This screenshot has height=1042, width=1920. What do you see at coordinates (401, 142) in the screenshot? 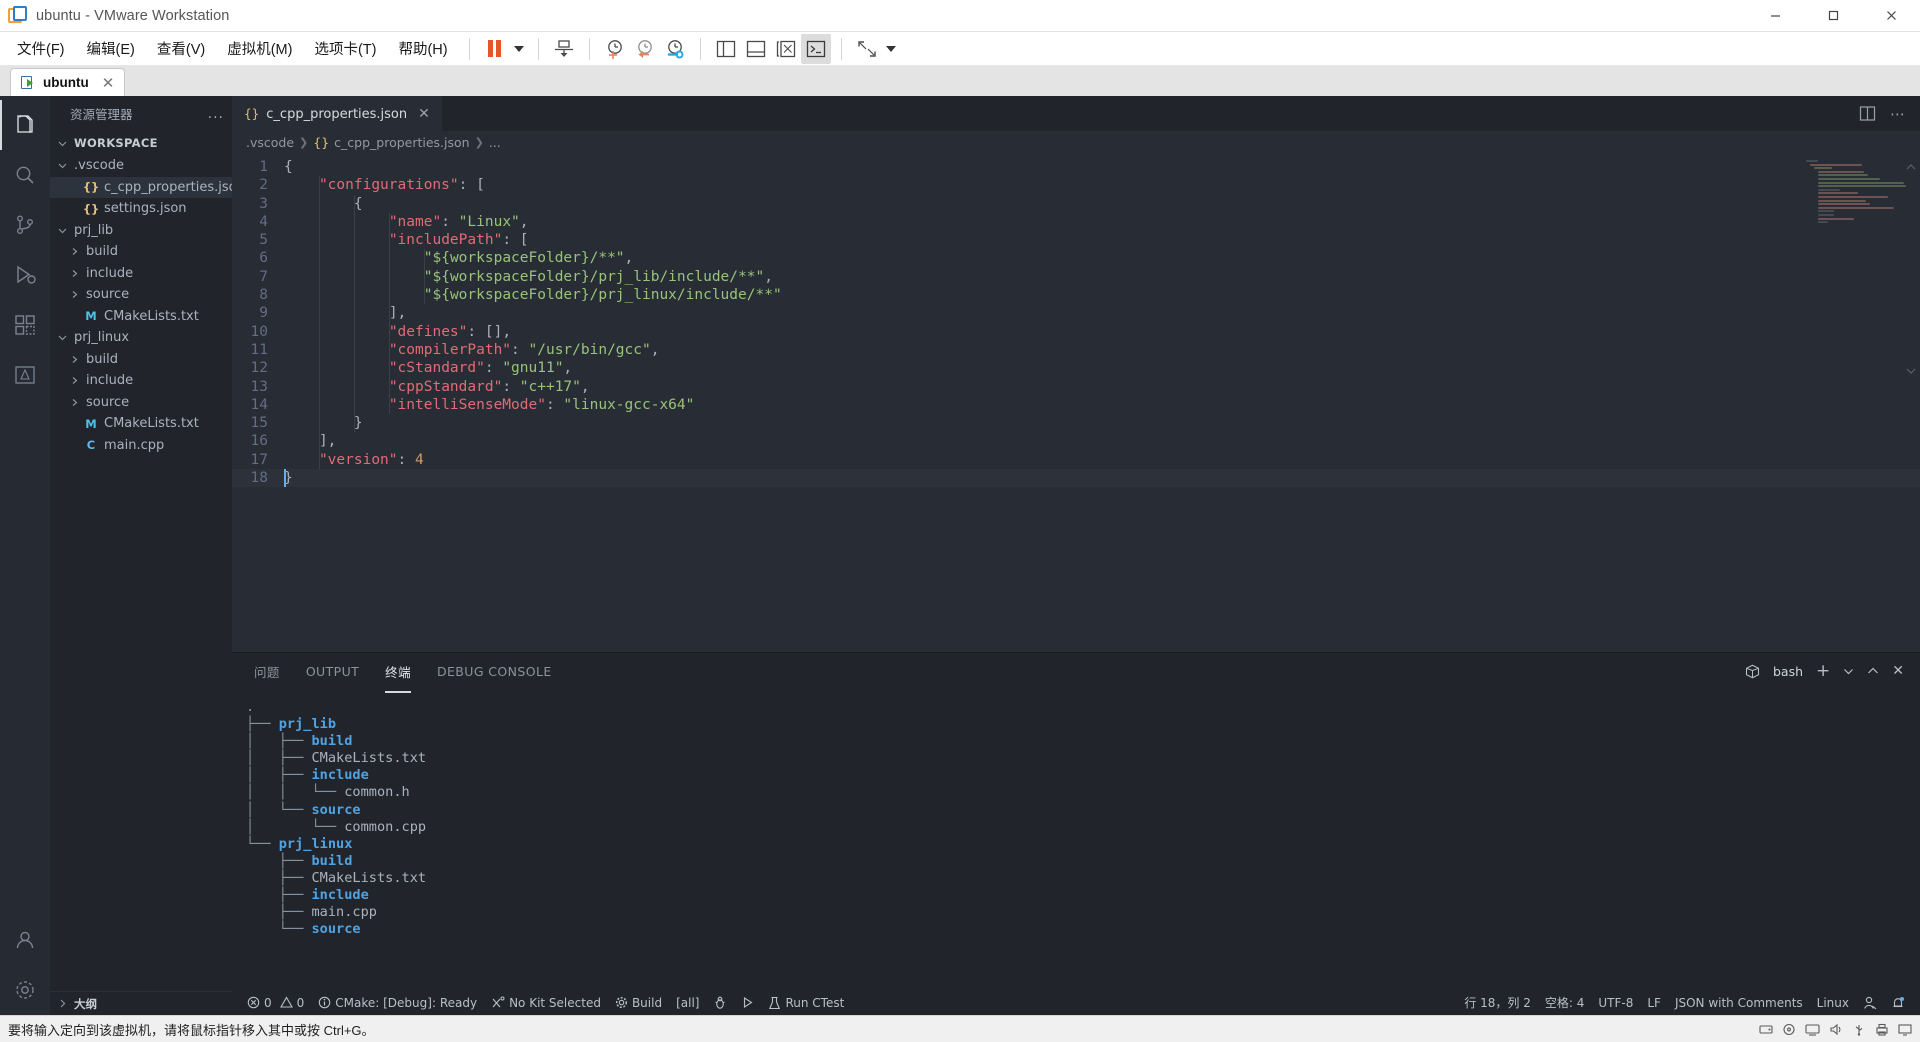
I see `breadcrumb-file: c_cpp_properties.json` at bounding box center [401, 142].